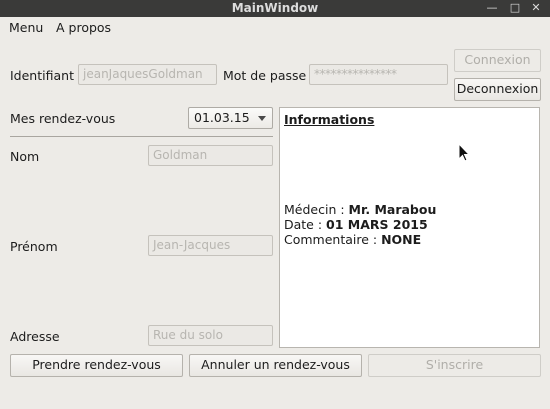 The height and width of the screenshot is (409, 550). What do you see at coordinates (141, 136) in the screenshot?
I see `separator` at bounding box center [141, 136].